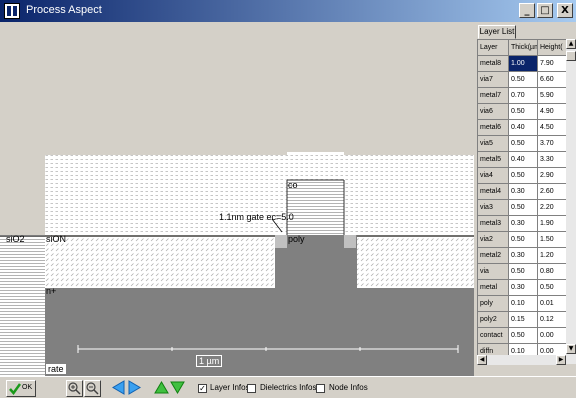 The height and width of the screenshot is (398, 576). I want to click on table-row: poly 0.10 0.01, so click(521, 303).